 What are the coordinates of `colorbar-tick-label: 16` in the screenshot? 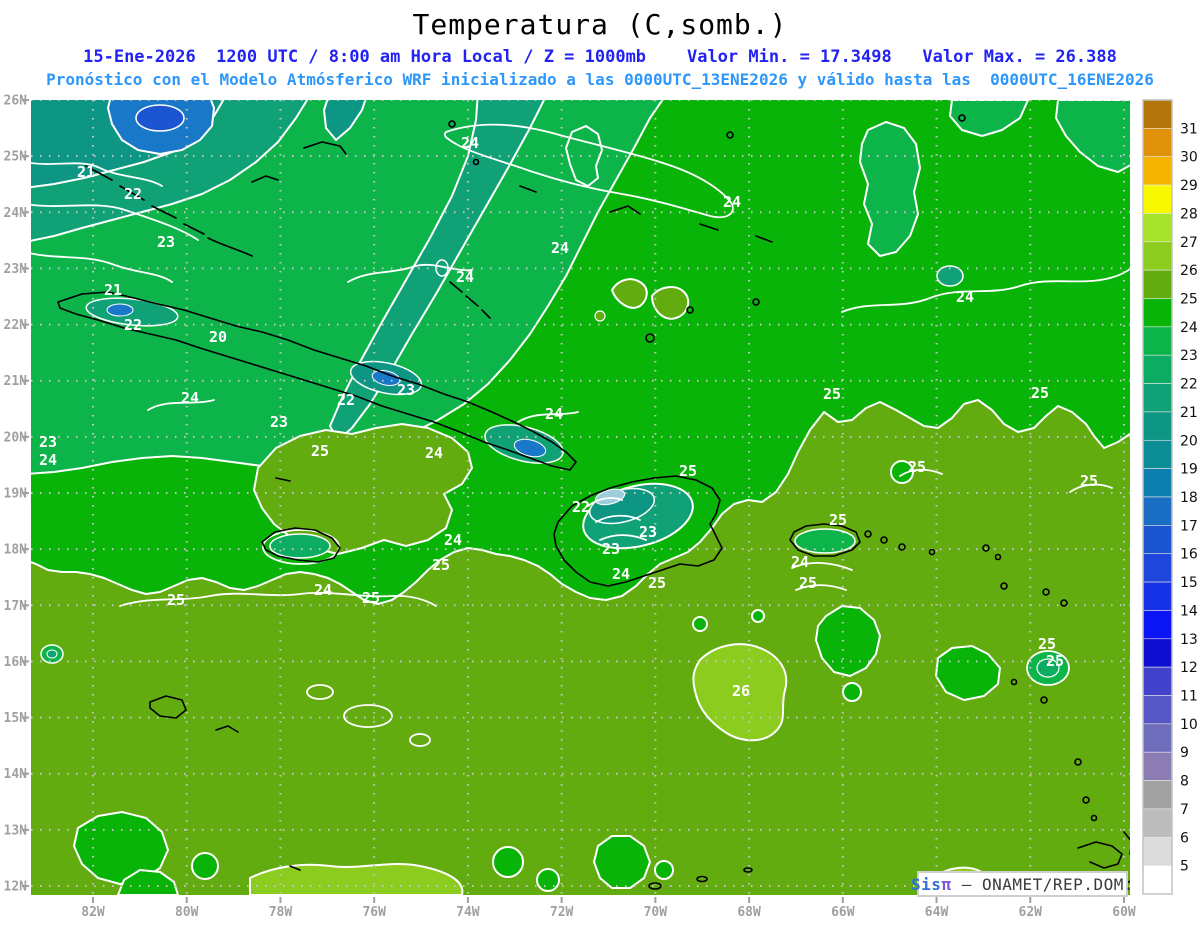 It's located at (1189, 555).